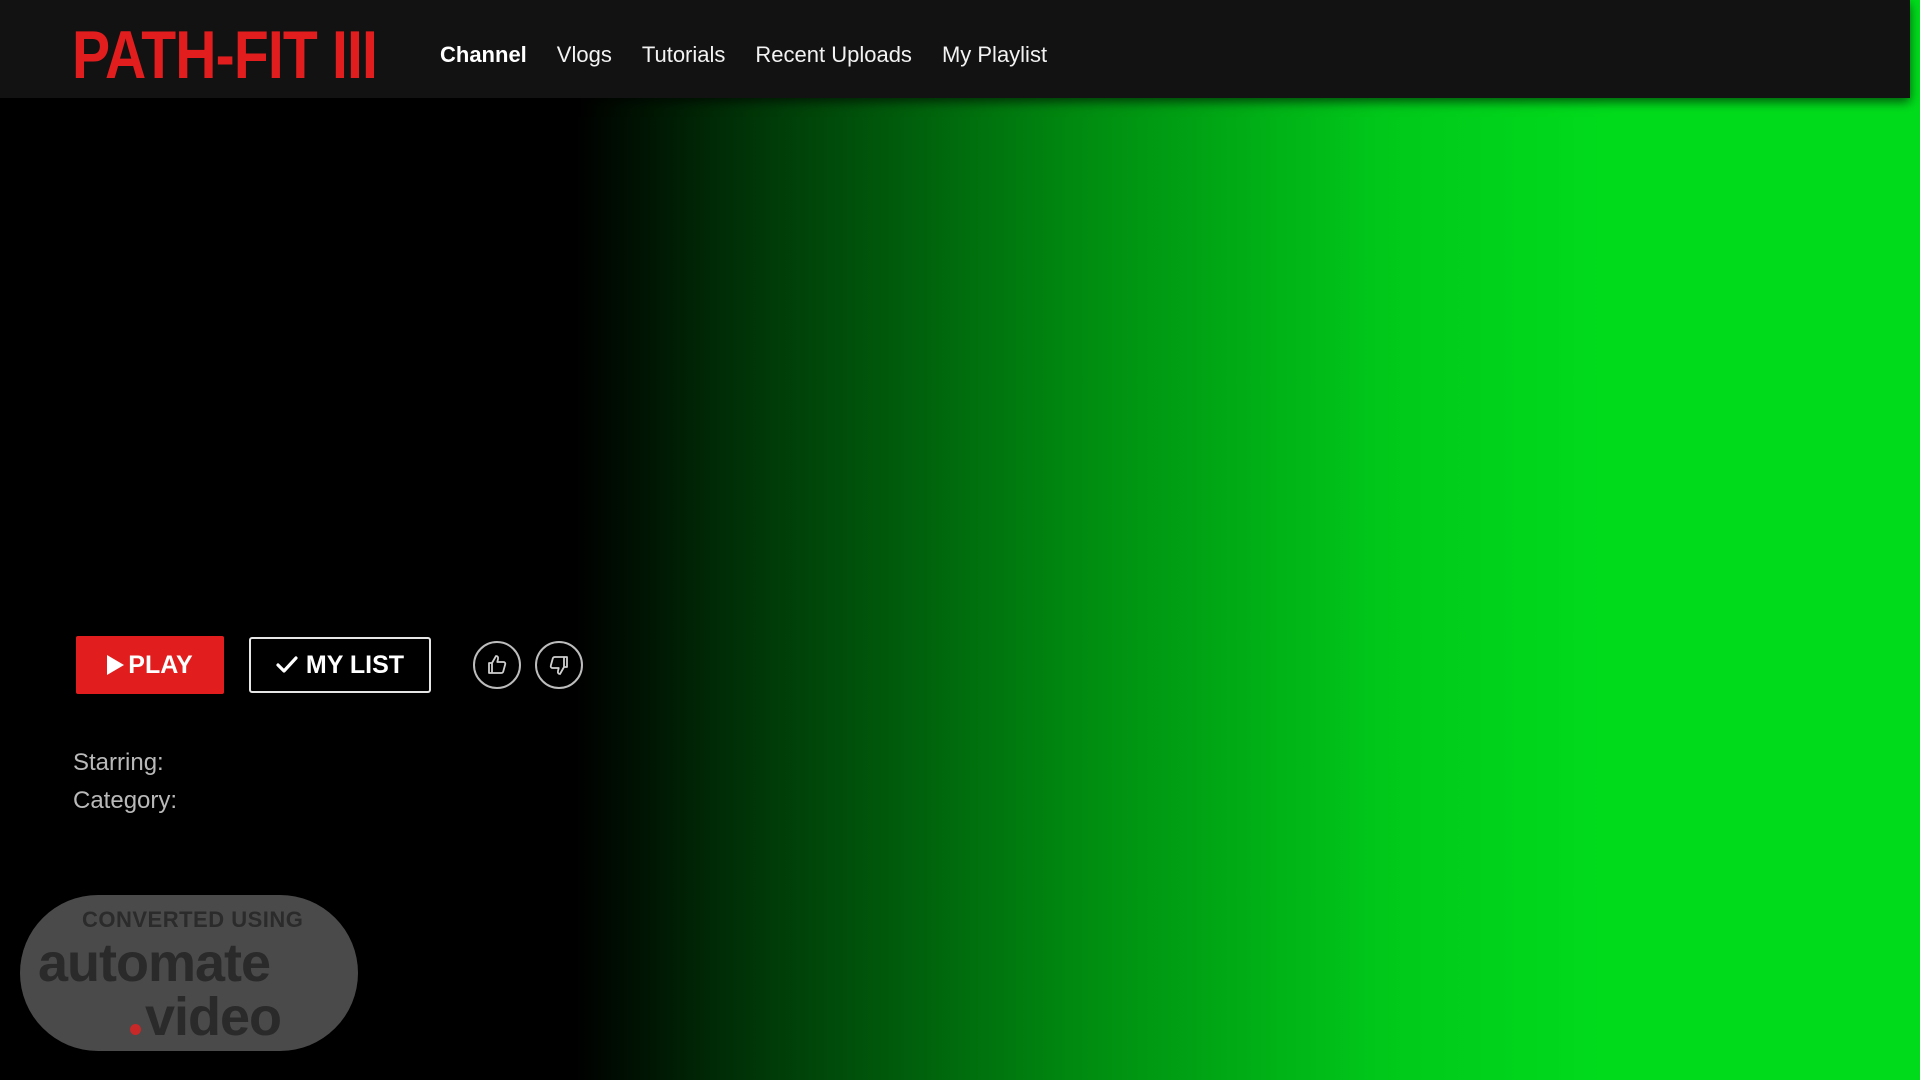 The width and height of the screenshot is (1920, 1080). Describe the element at coordinates (994, 55) in the screenshot. I see `nav-item-my-playlist: My Playlist` at that location.